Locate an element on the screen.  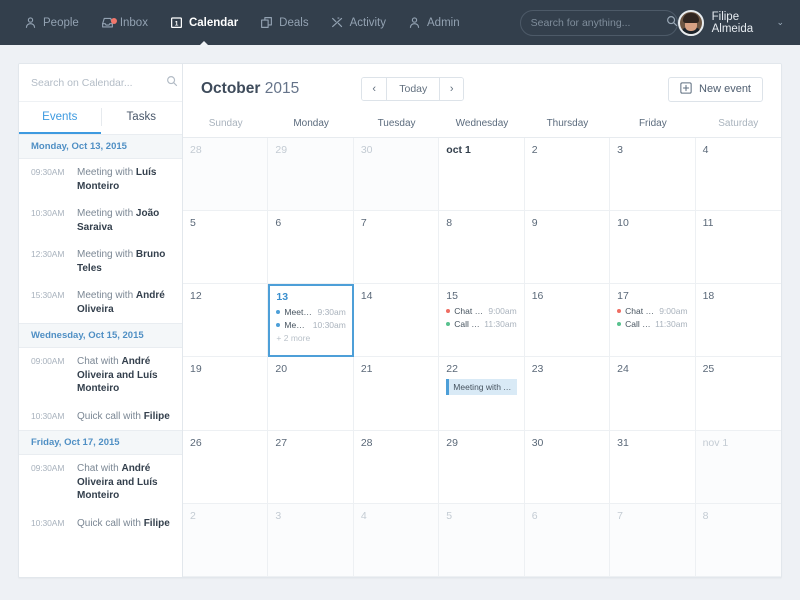
calendar-day-cell: nov 1 is located at coordinates (738, 467).